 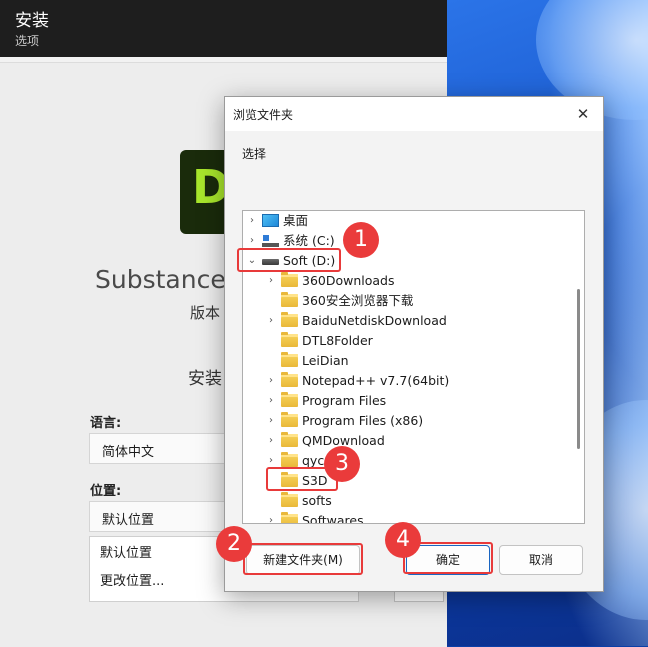 What do you see at coordinates (270, 240) in the screenshot?
I see `system-drive-icon` at bounding box center [270, 240].